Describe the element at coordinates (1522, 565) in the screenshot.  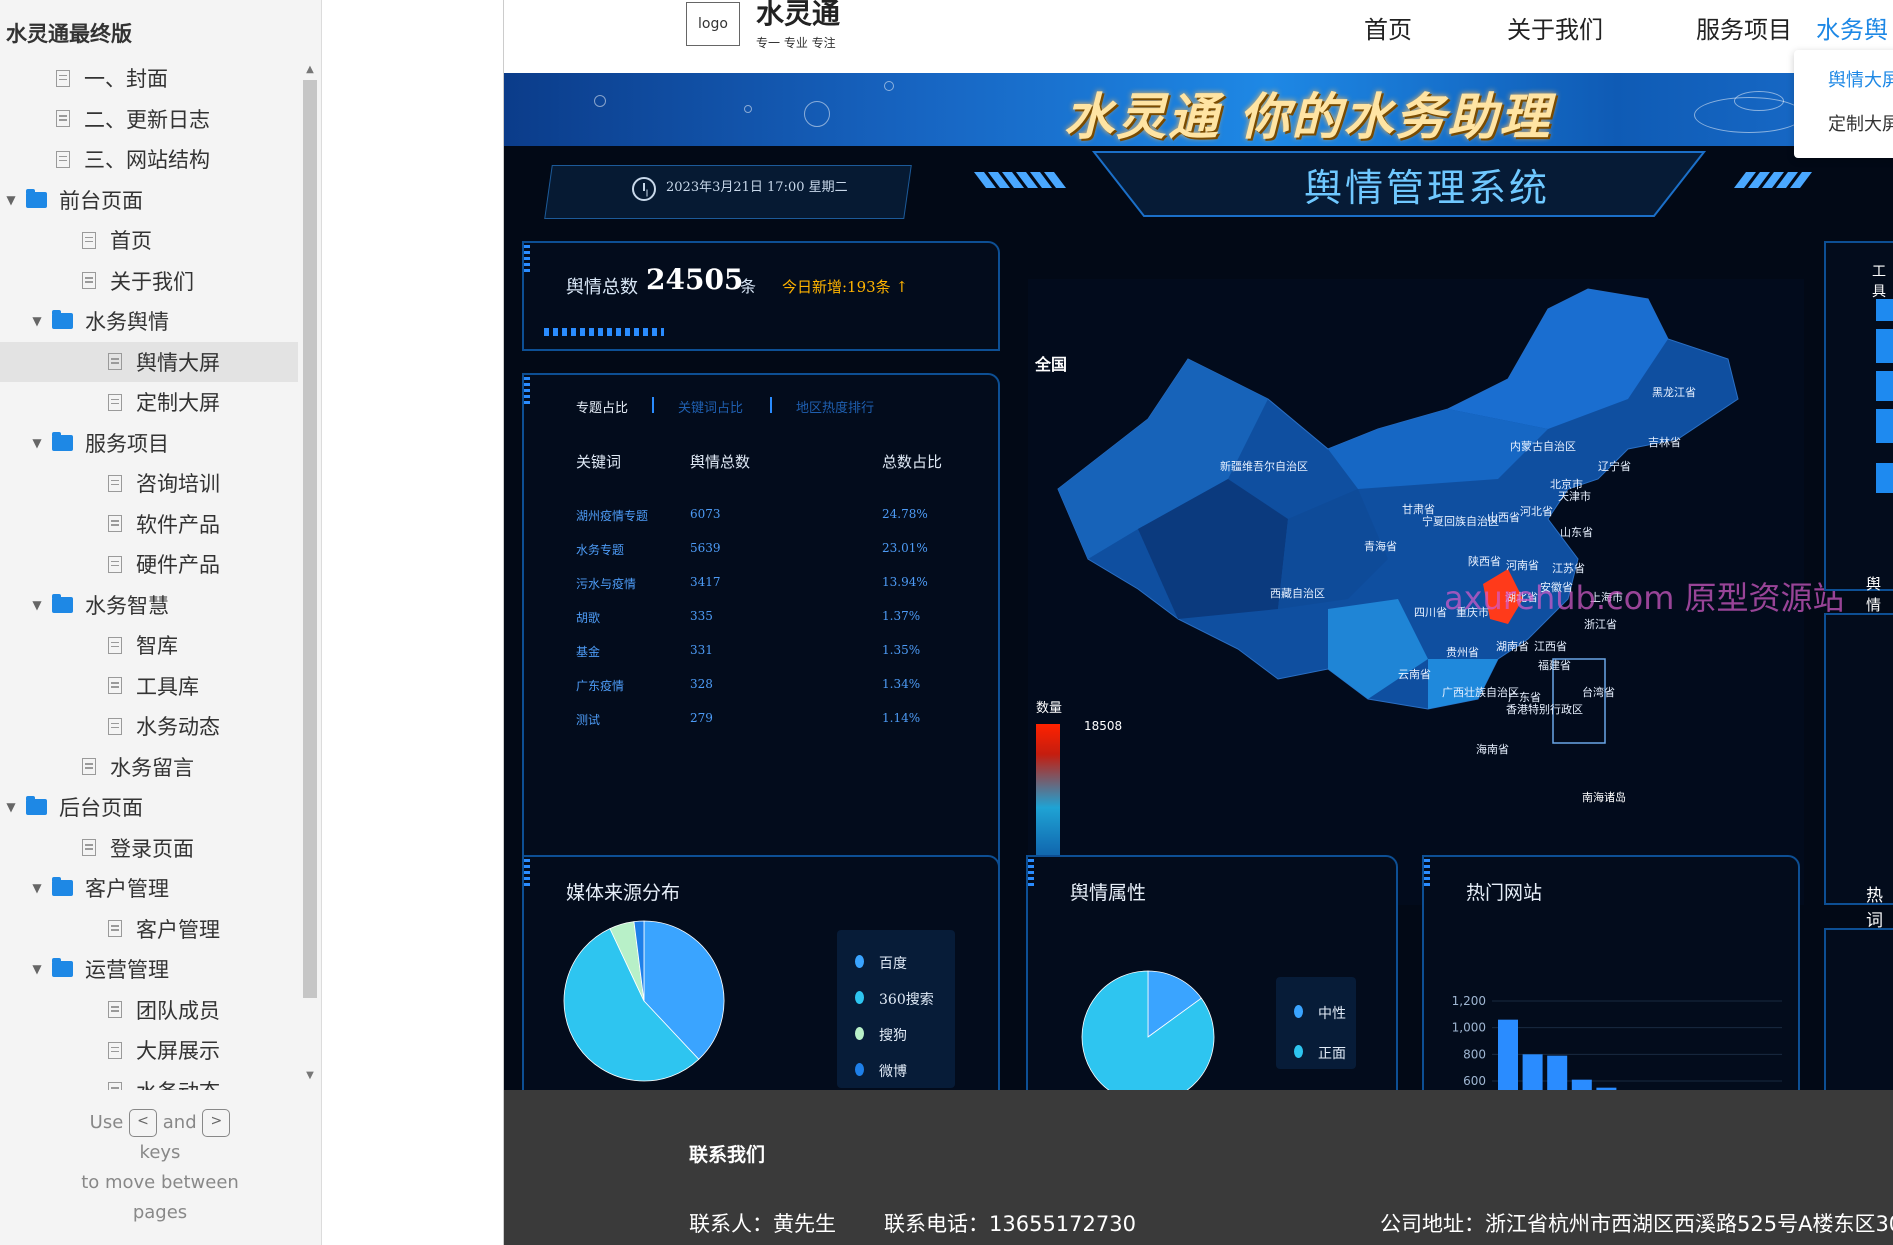
I see `province-label: 河南省` at that location.